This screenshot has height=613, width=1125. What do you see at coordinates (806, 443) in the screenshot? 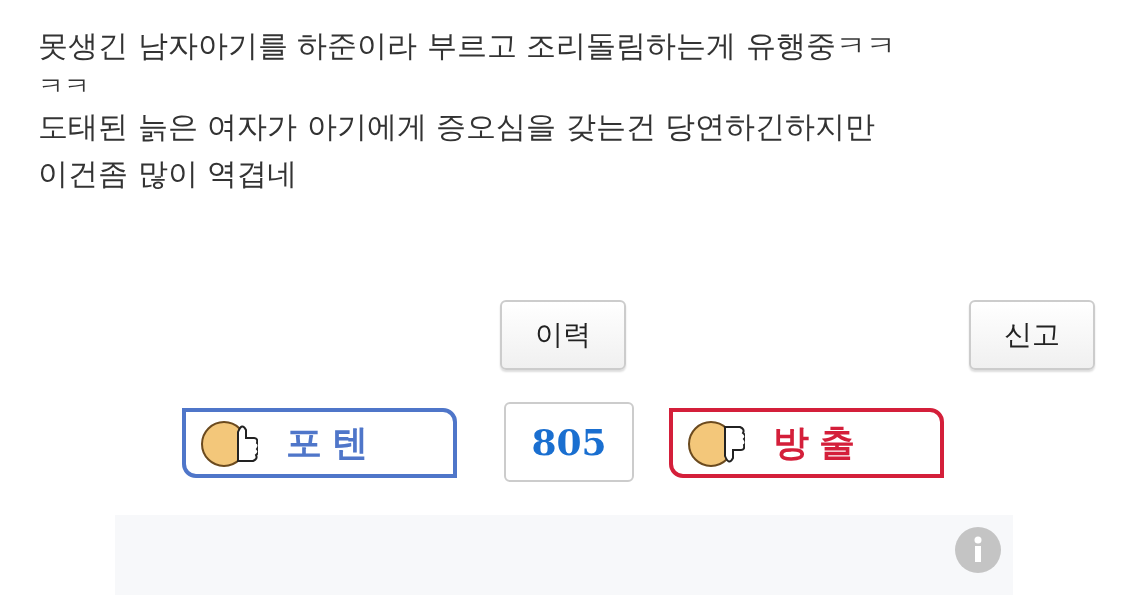
I see `downvote-button: 방출` at bounding box center [806, 443].